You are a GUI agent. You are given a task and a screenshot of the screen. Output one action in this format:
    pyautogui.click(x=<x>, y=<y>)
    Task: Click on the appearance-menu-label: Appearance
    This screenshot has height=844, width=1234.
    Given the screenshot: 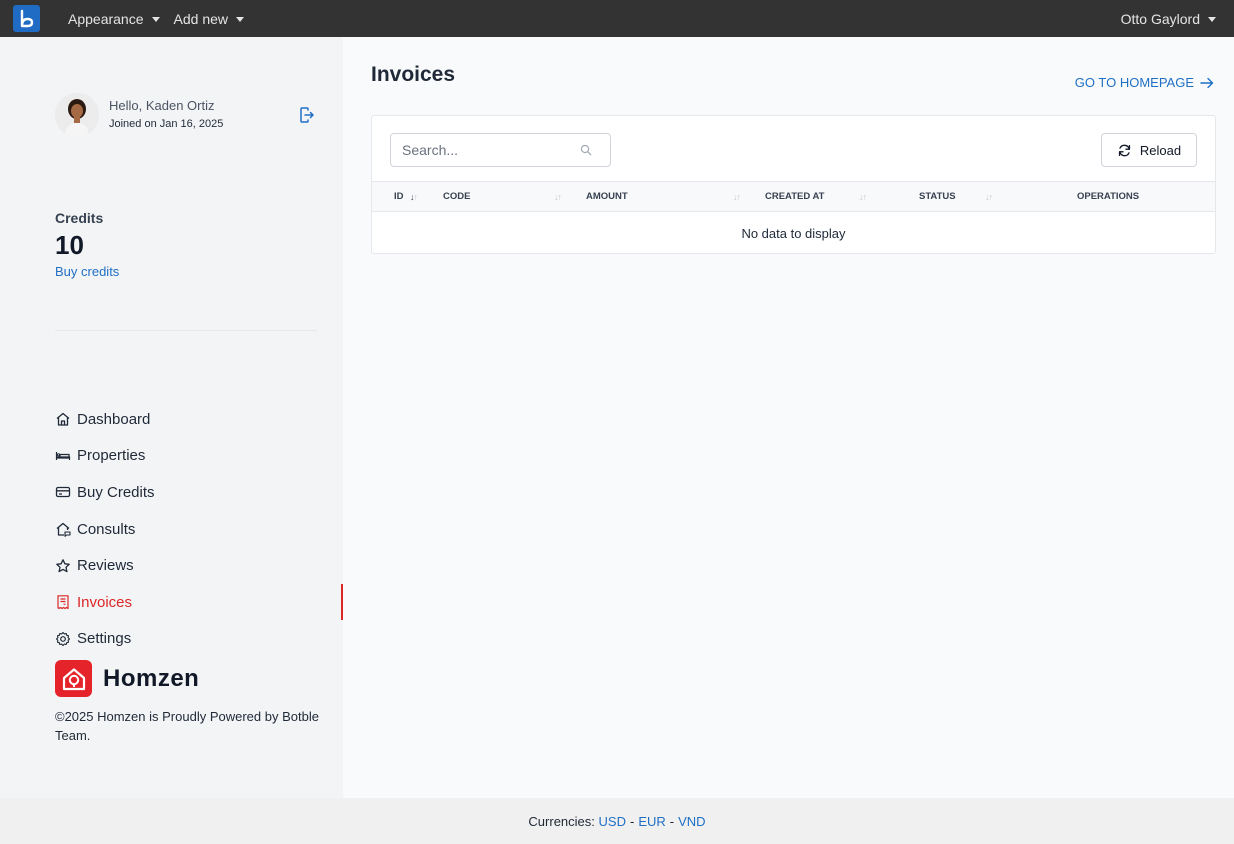 What is the action you would take?
    pyautogui.click(x=106, y=18)
    